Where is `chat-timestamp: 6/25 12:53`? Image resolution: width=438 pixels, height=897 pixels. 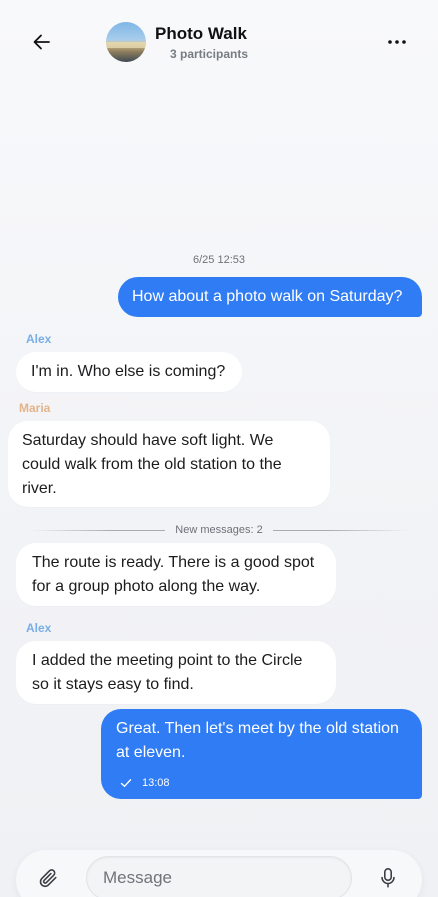 chat-timestamp: 6/25 12:53 is located at coordinates (219, 260).